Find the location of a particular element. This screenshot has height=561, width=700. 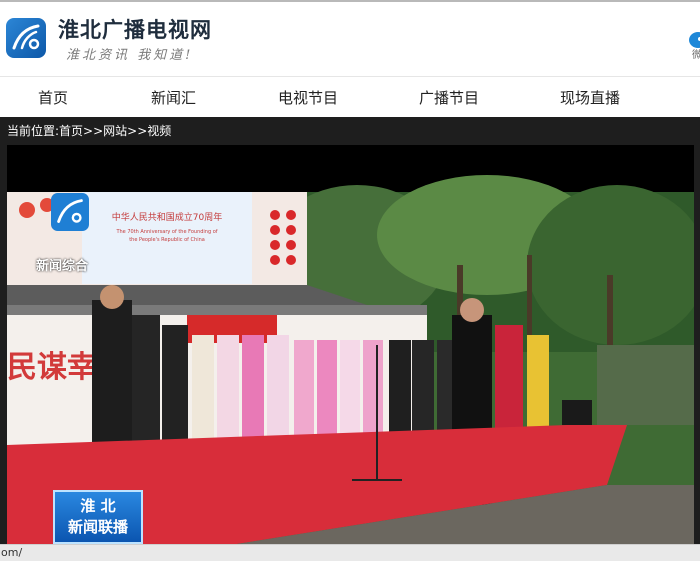

banner-subtitle-2: the People's Republic of China is located at coordinates (167, 240).